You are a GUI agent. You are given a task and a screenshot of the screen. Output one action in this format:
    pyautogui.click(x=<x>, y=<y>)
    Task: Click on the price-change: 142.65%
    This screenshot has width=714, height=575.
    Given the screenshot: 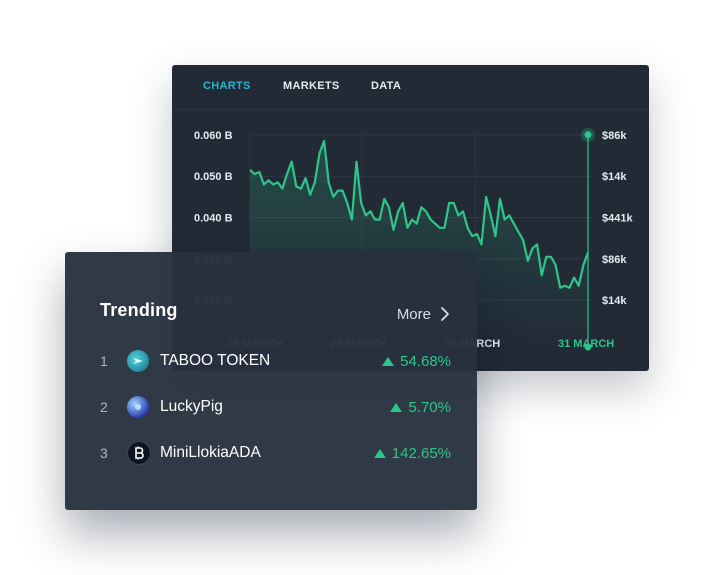 What is the action you would take?
    pyautogui.click(x=412, y=453)
    